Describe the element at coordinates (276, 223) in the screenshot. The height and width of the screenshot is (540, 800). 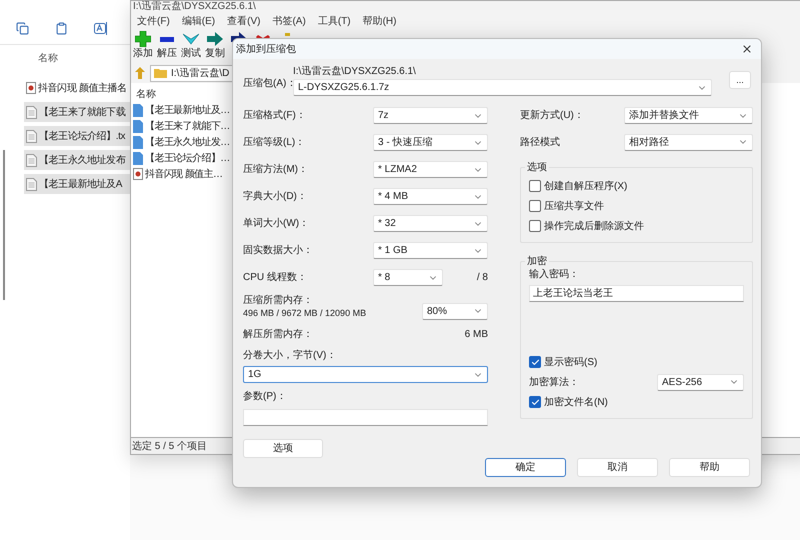
I see `field-label: 单词大小(W)：` at that location.